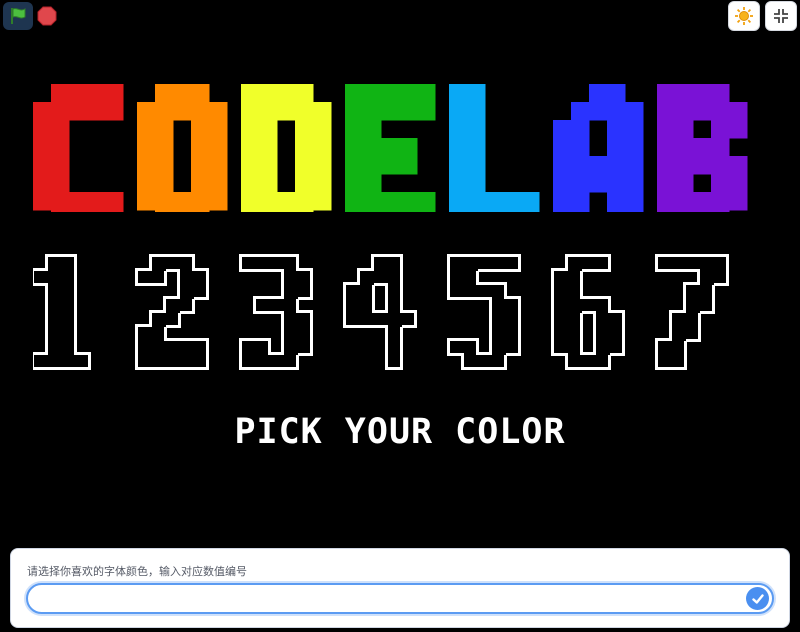 The width and height of the screenshot is (800, 632). What do you see at coordinates (692, 312) in the screenshot?
I see `digit-7: 7` at bounding box center [692, 312].